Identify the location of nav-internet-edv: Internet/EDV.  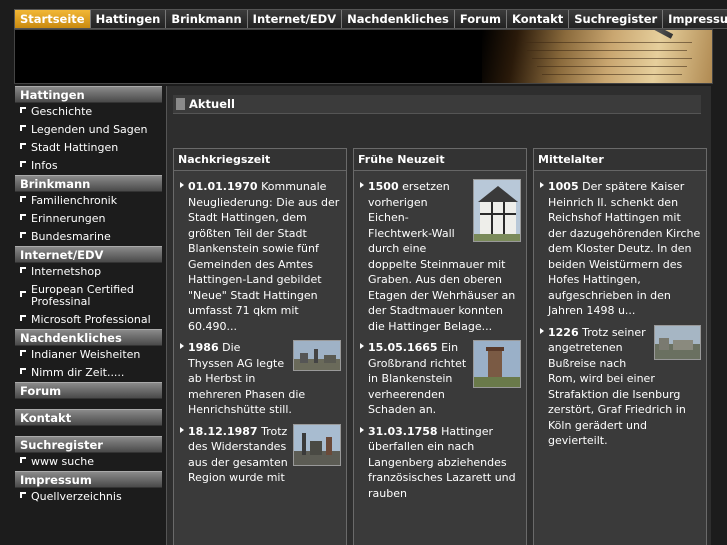
(295, 19).